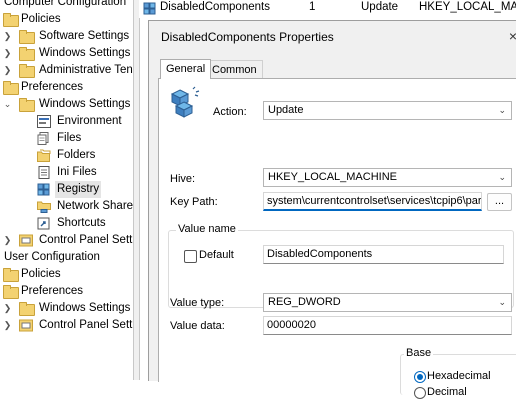  Describe the element at coordinates (197, 326) in the screenshot. I see `value-data-label: Value data:` at that location.